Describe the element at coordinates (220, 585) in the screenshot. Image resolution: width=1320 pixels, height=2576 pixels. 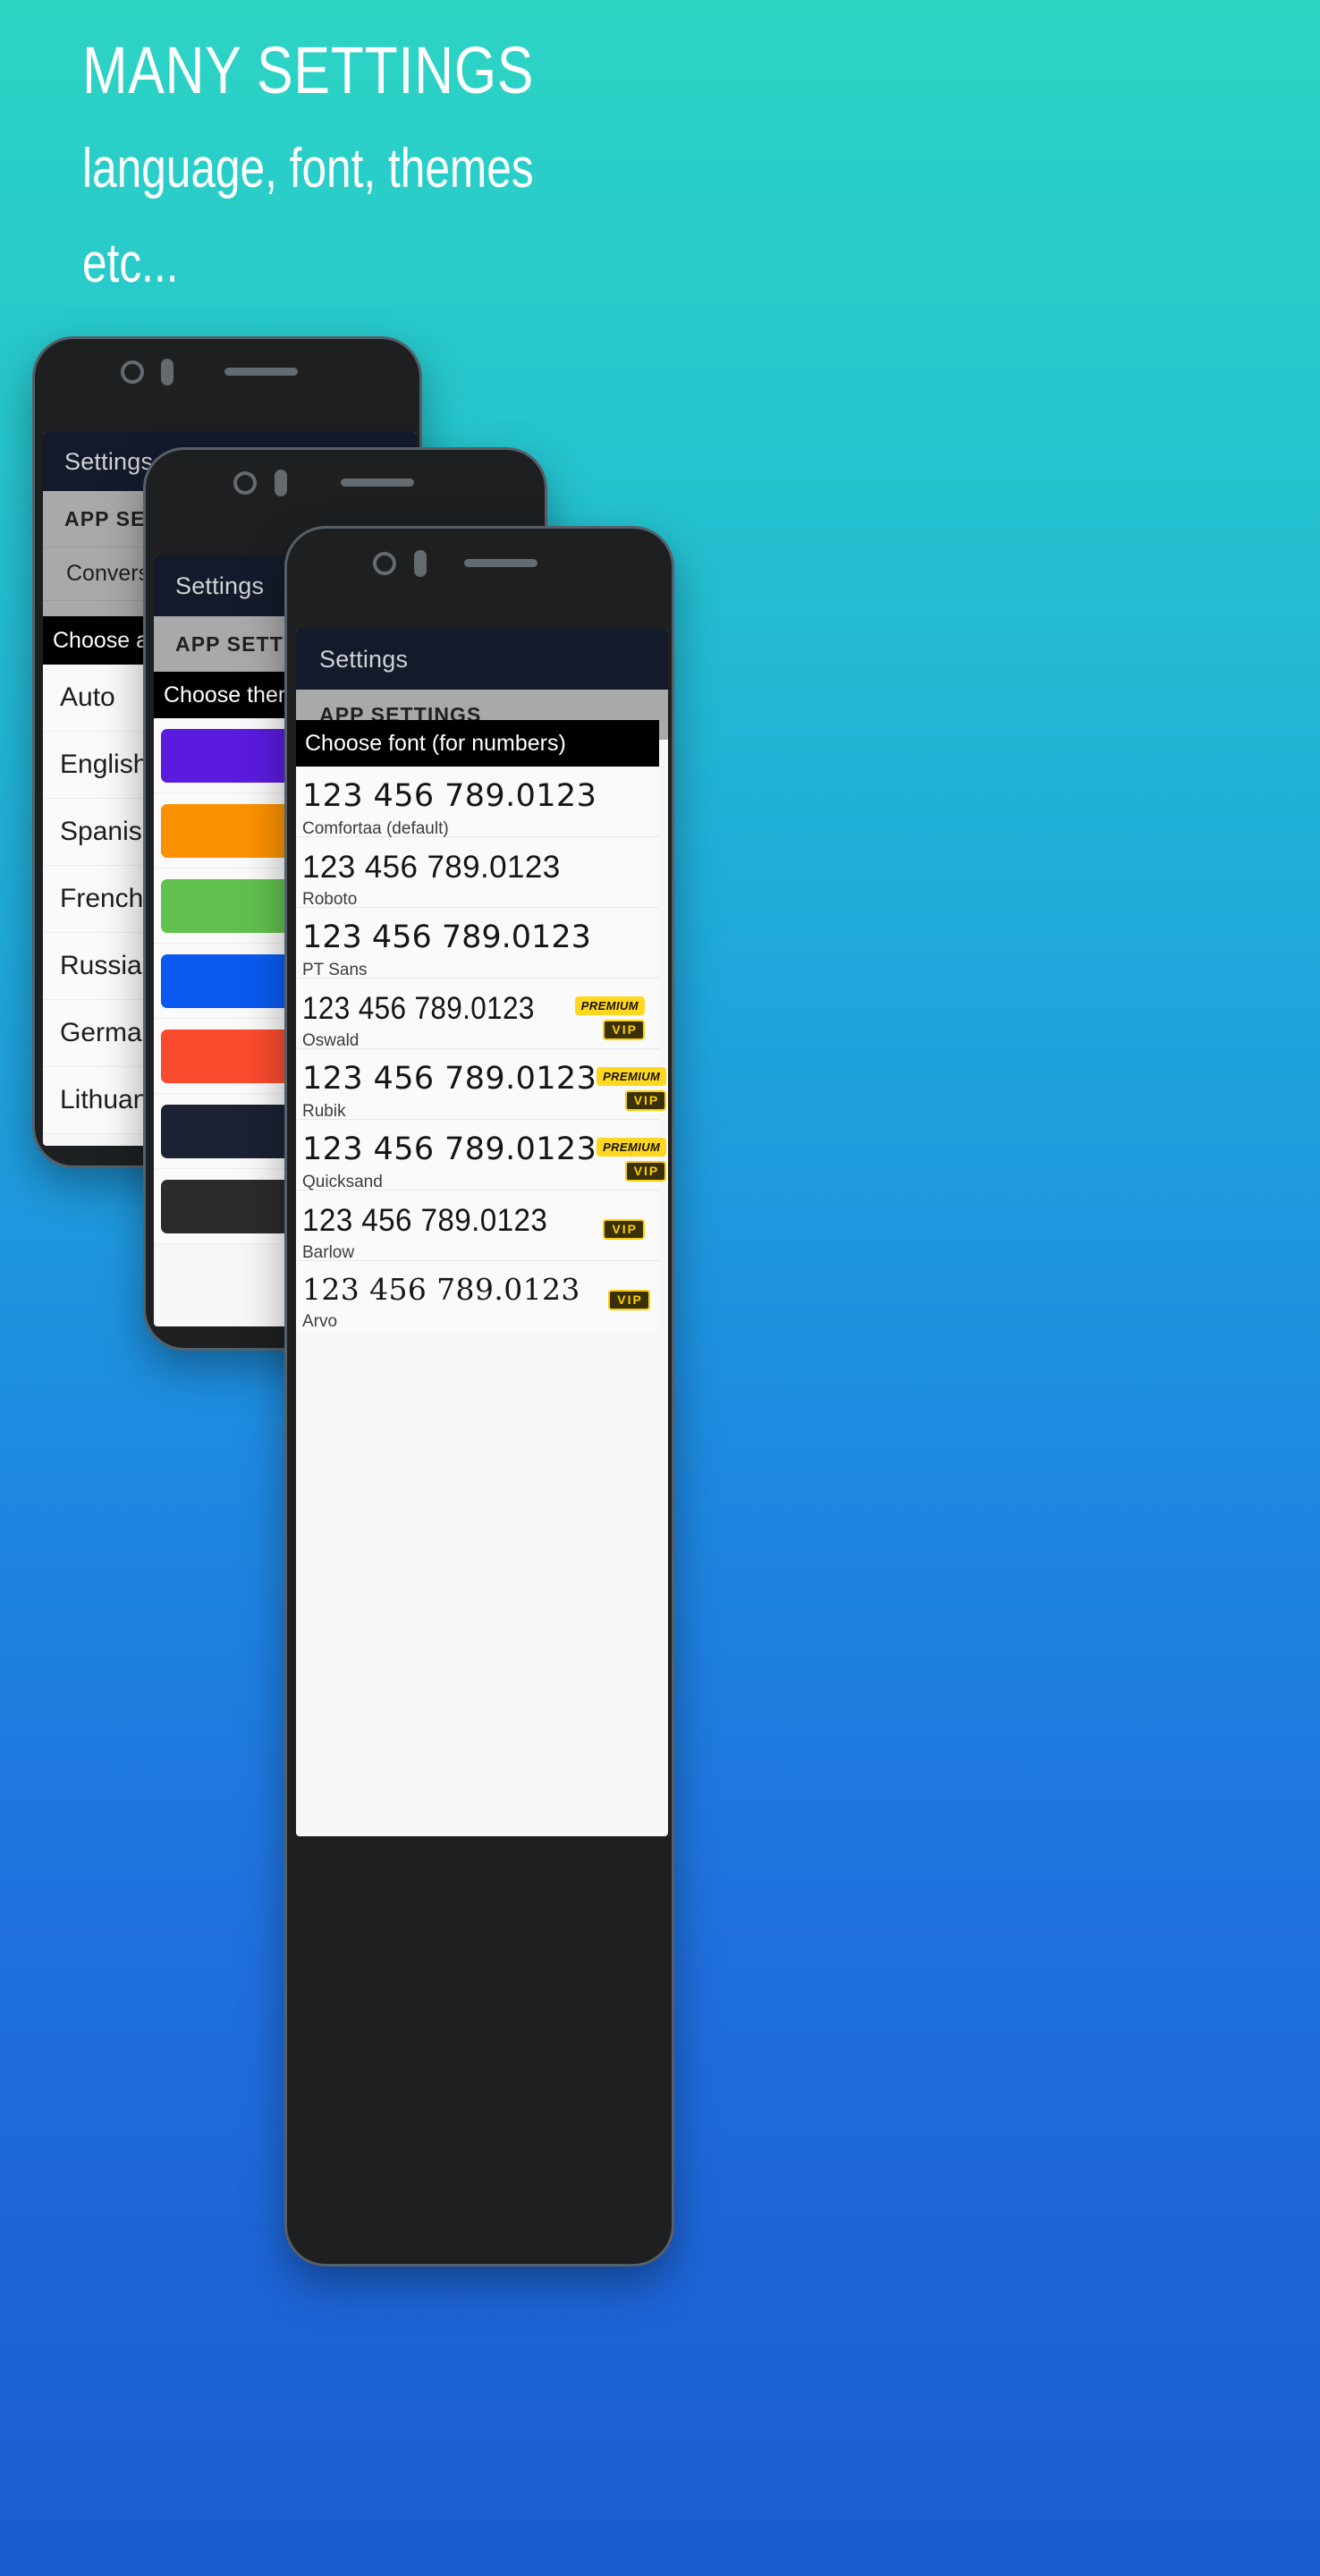
I see `phone2-appbar-title: Settings` at that location.